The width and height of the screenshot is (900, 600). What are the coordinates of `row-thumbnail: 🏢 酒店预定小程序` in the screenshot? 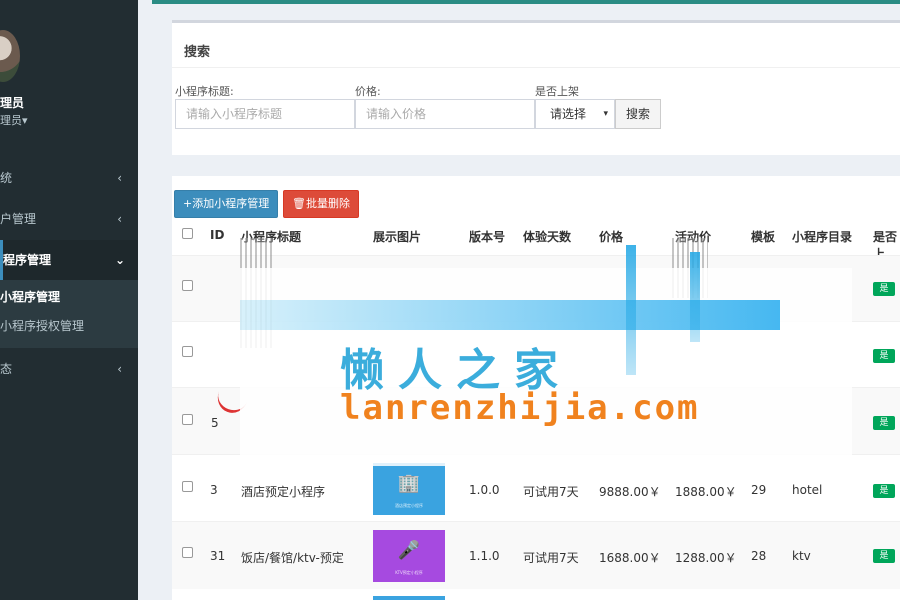 It's located at (409, 489).